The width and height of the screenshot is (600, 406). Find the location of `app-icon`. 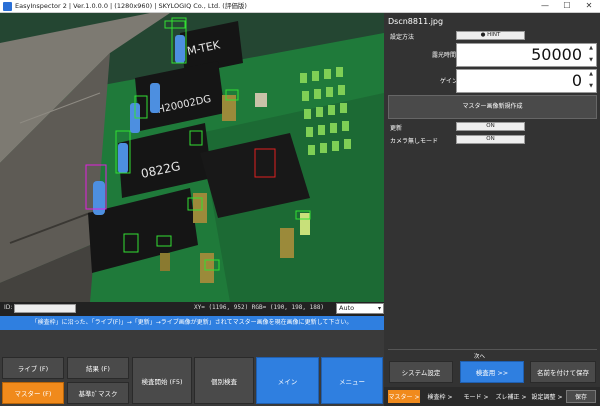

app-icon is located at coordinates (7, 6).